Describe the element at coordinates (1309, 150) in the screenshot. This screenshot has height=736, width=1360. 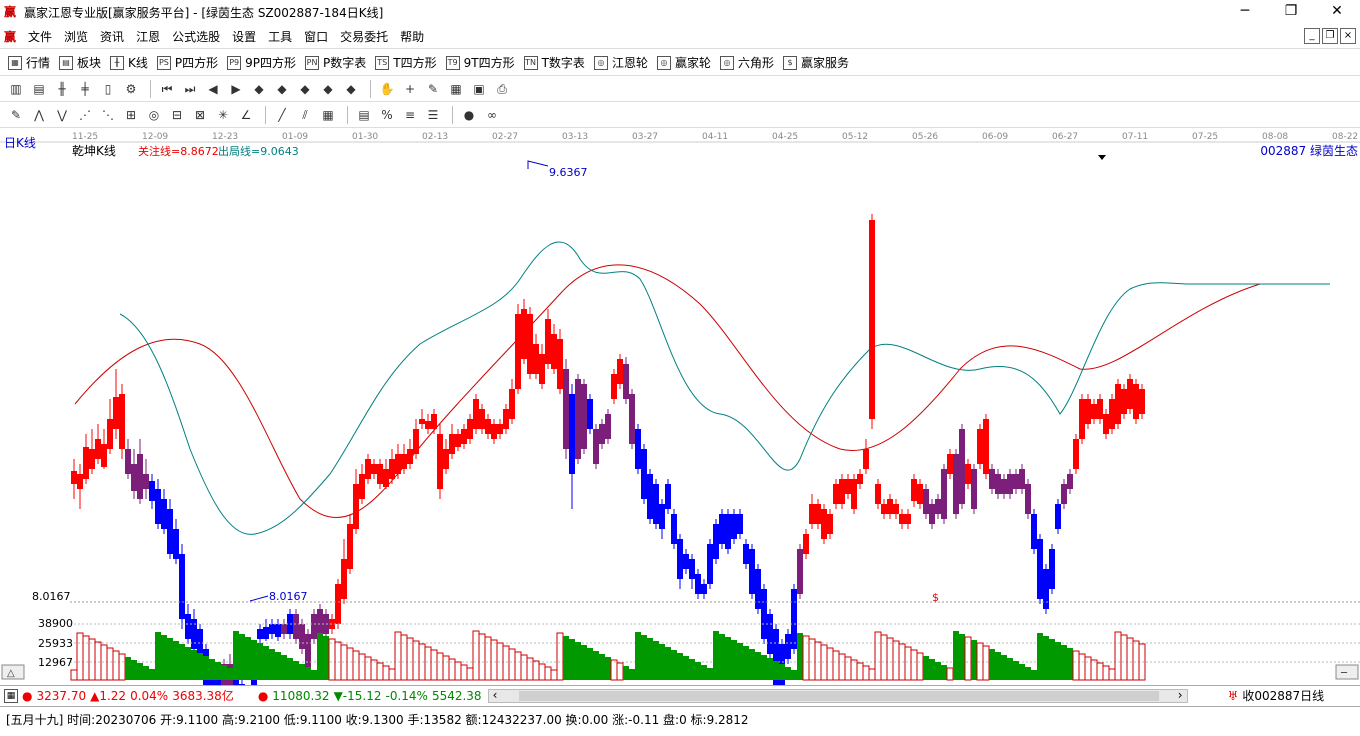
I see `stock-label: 002887 绿茵生态` at that location.